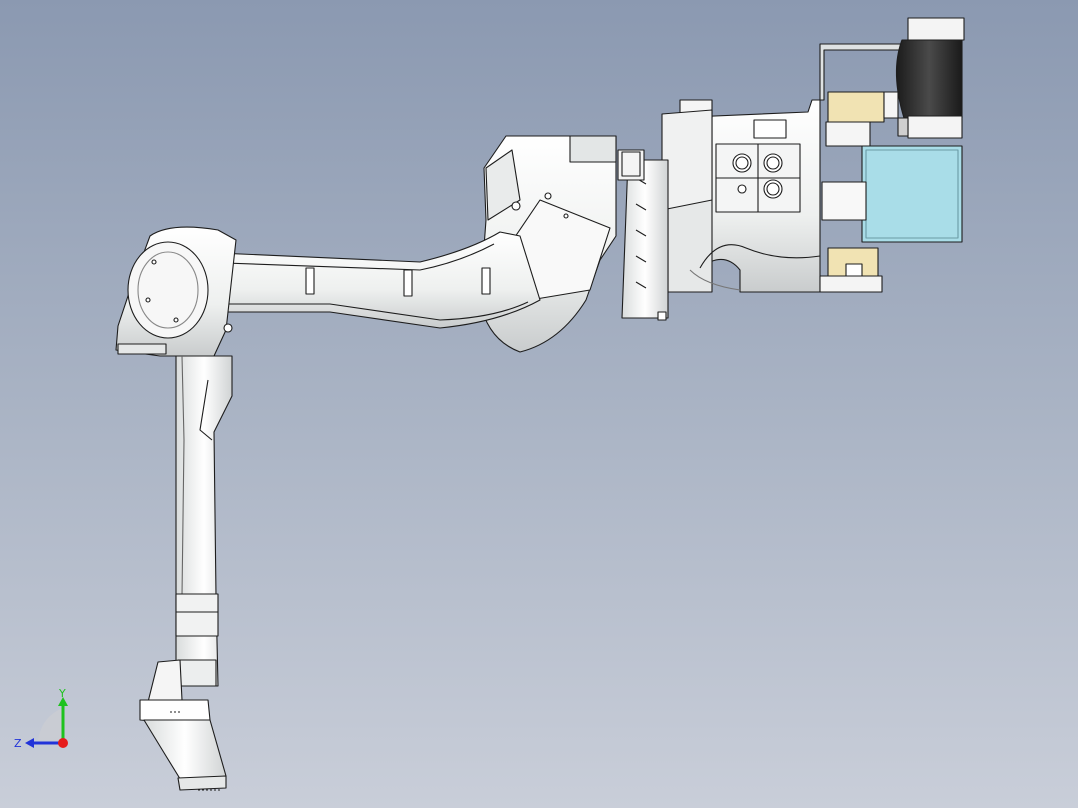  What do you see at coordinates (29, 743) in the screenshot?
I see `z-axis-arrow` at bounding box center [29, 743].